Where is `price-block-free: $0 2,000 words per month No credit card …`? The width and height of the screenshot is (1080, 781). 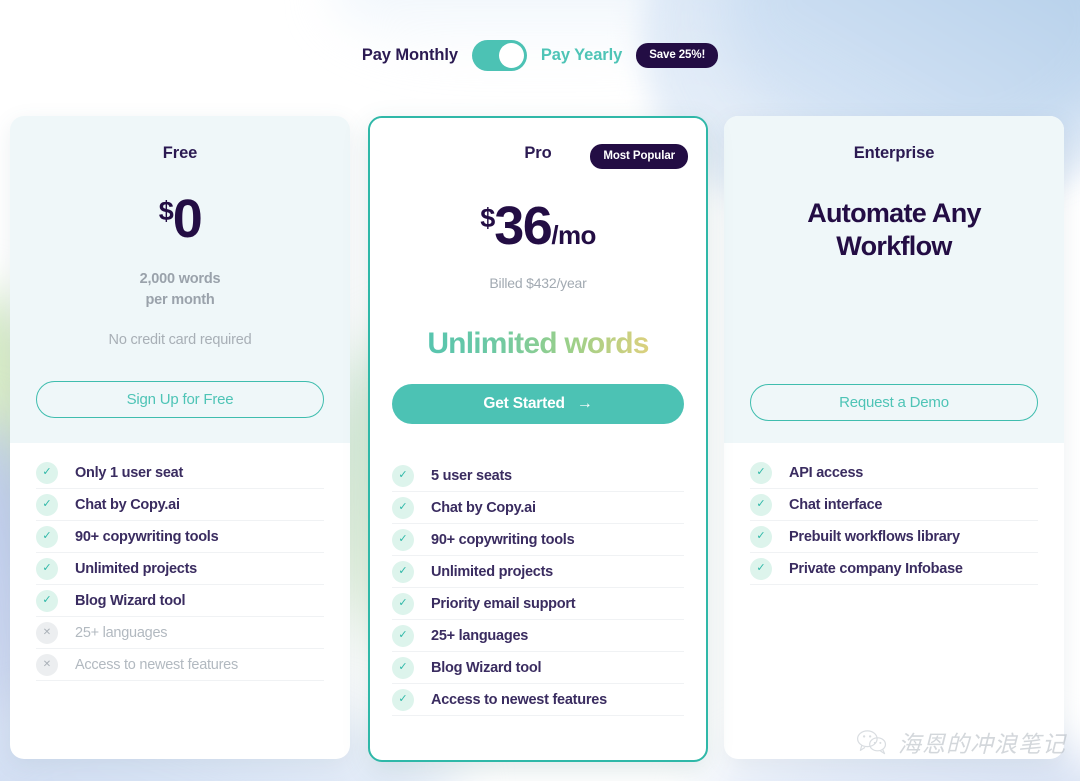
price-block-free: $0 2,000 words per month No credit card … is located at coordinates (180, 270).